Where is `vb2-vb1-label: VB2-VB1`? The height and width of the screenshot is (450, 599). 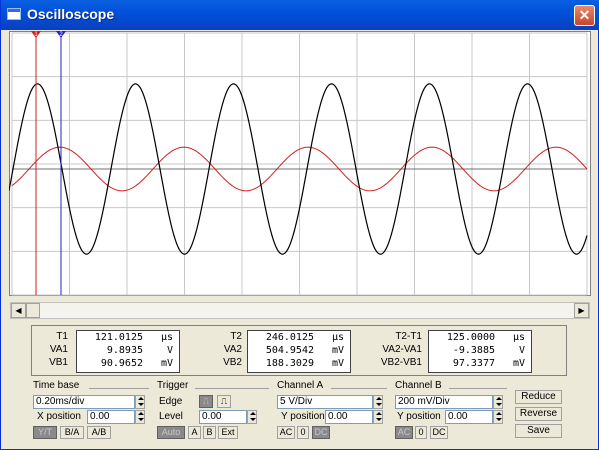
vb2-vb1-label: VB2-VB1 is located at coordinates (401, 362).